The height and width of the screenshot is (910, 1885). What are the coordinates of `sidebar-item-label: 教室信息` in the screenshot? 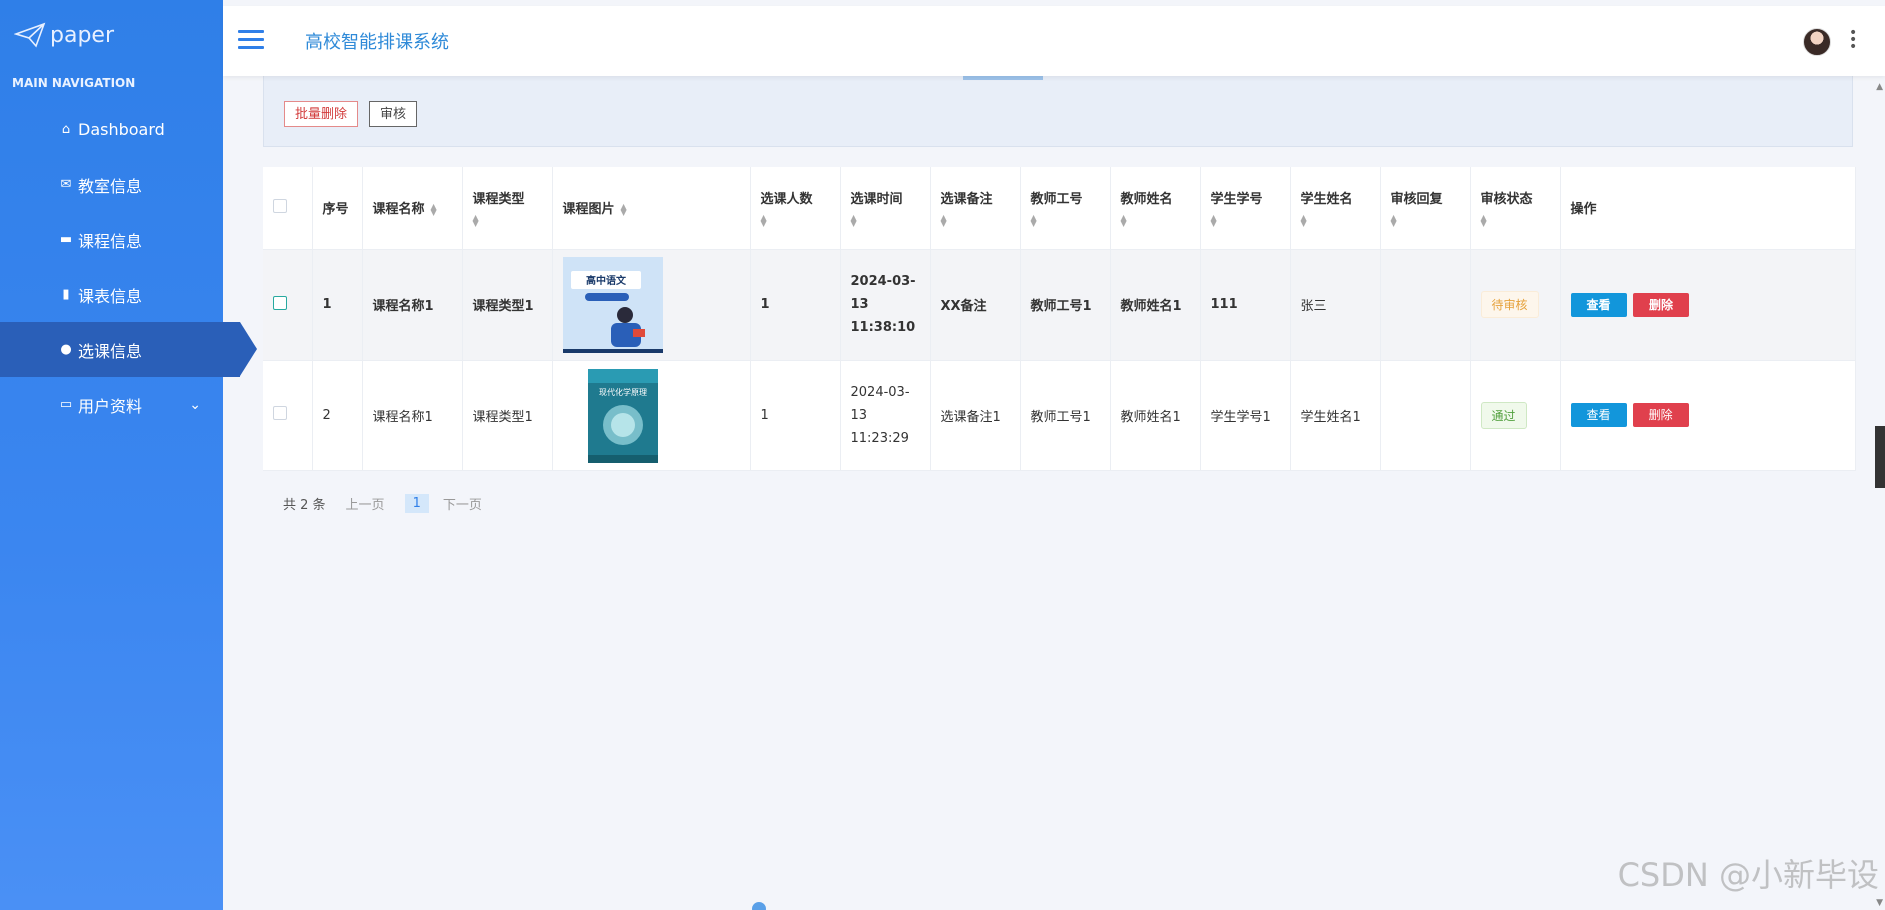 It's located at (110, 186).